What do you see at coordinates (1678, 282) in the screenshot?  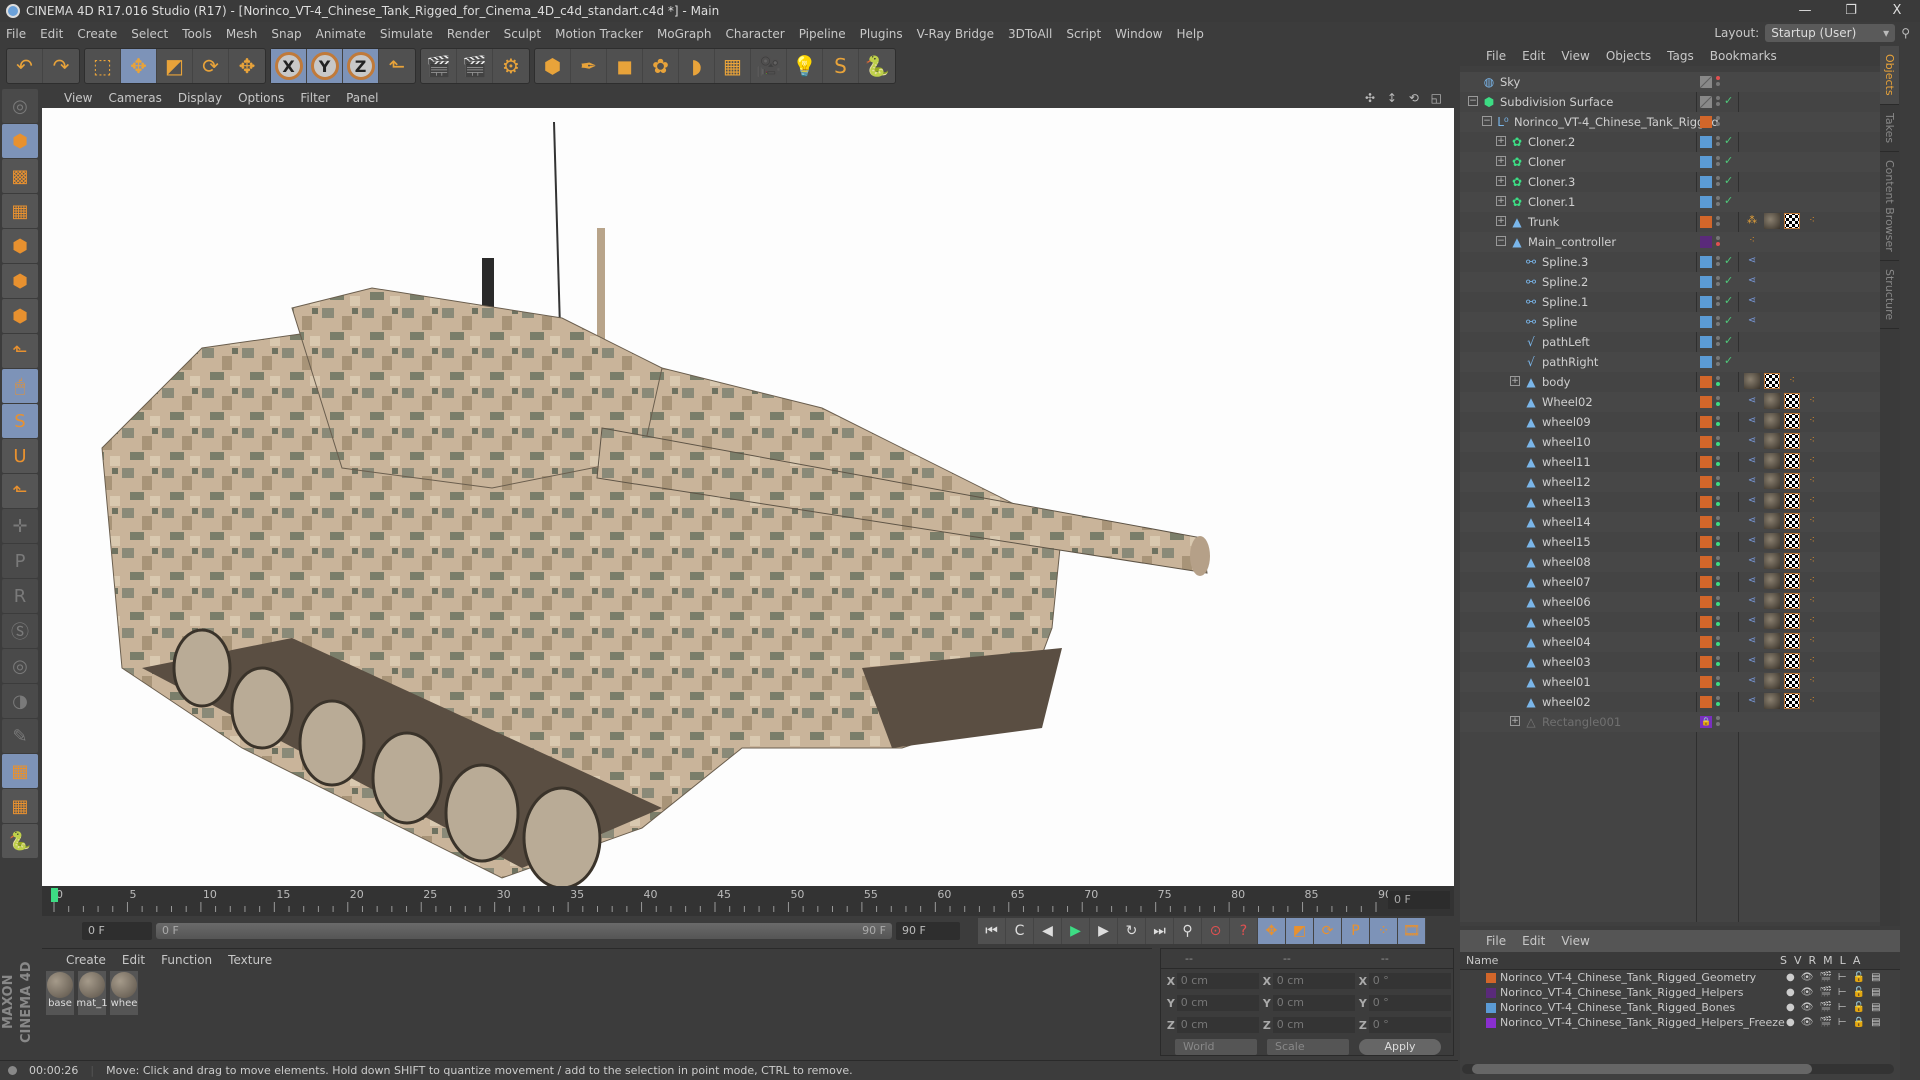 I see `object-row: ⚯ Spline.2 ✓ ⋖` at bounding box center [1678, 282].